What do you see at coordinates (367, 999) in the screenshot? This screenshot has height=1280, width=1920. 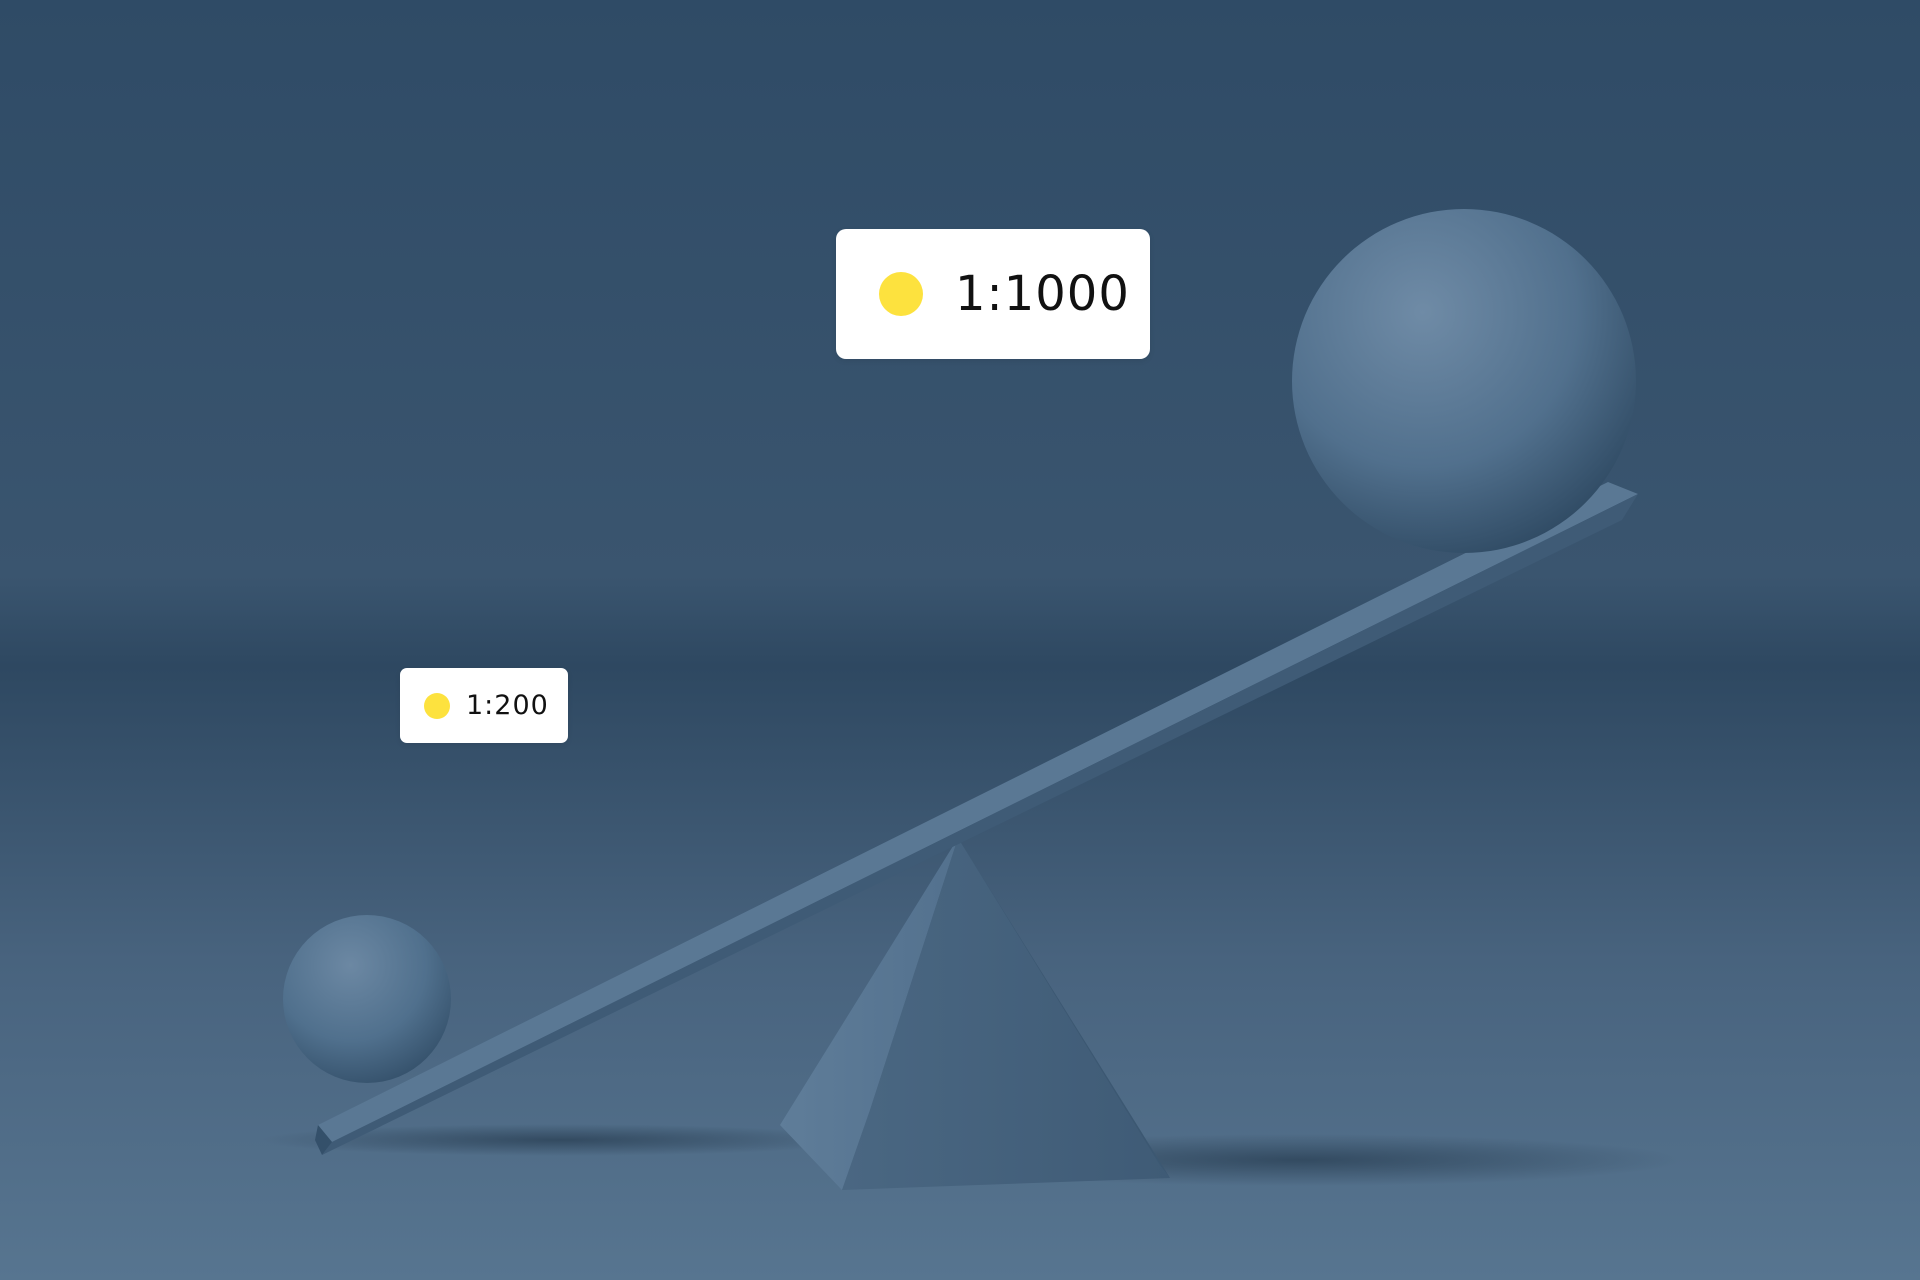 I see `small-ball` at bounding box center [367, 999].